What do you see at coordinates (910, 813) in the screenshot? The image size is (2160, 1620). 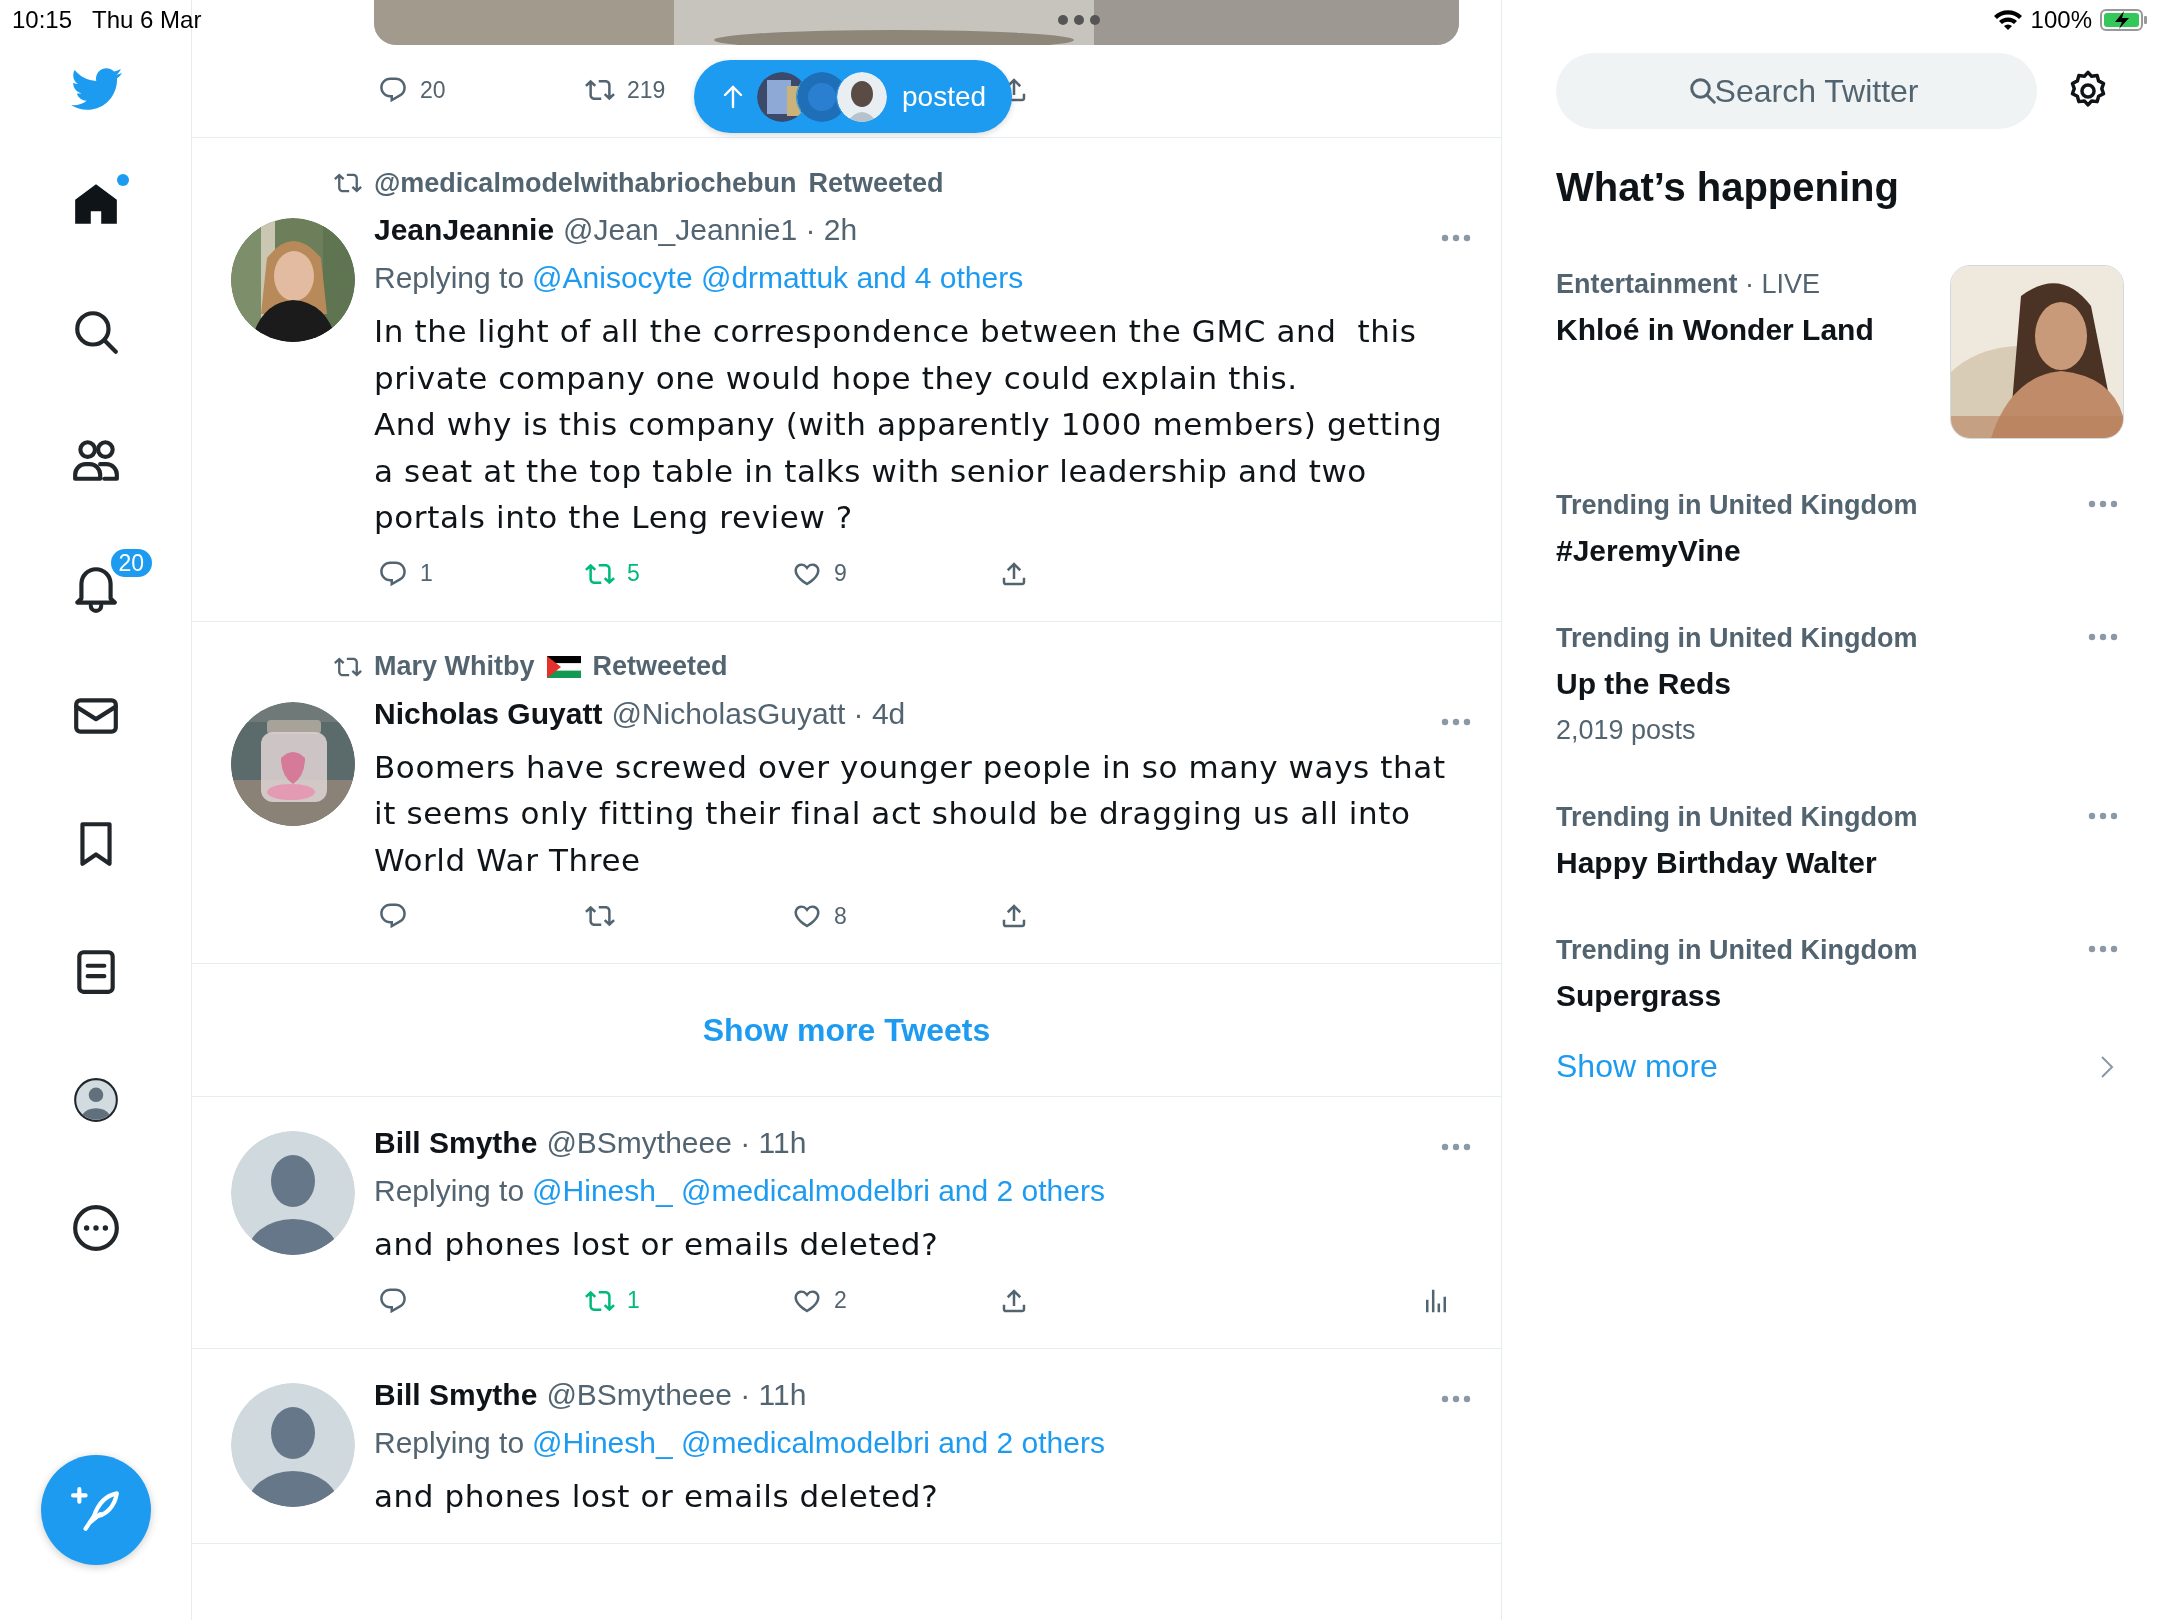 I see `tweet-text: Boomers have screwed over younger people in so many ways that it seems only fitting their final act should be dragging us all into World War Three` at bounding box center [910, 813].